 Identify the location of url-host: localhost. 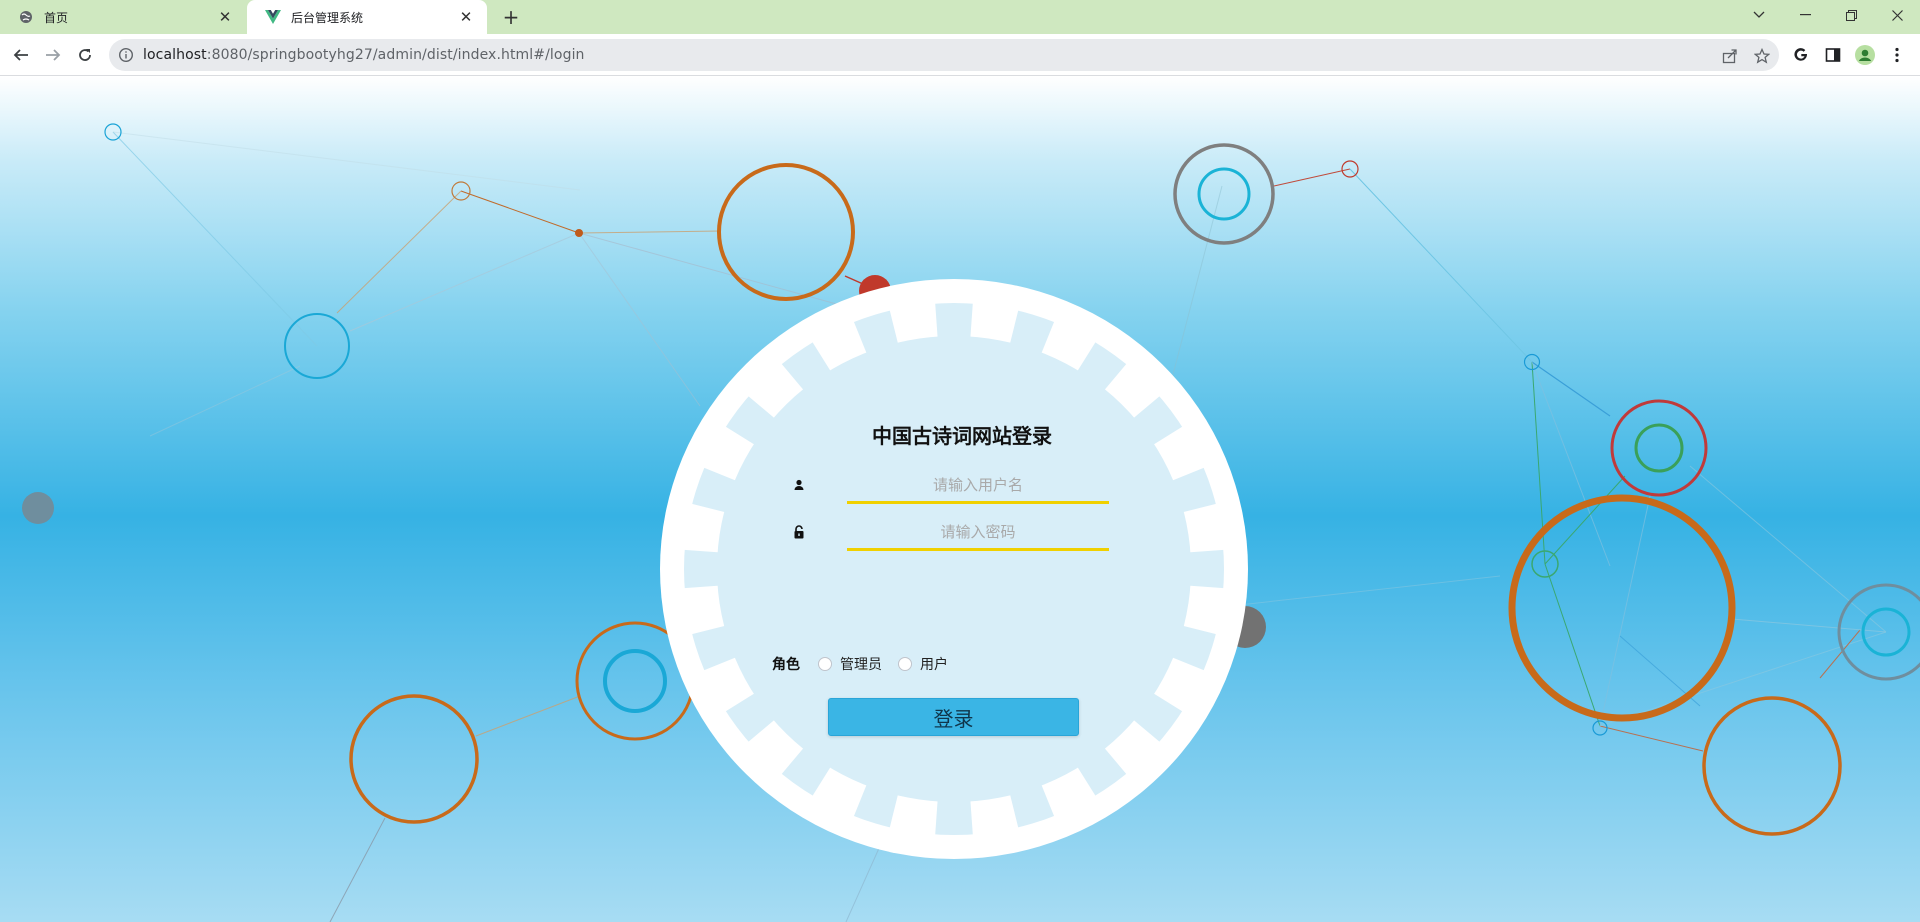
(175, 55).